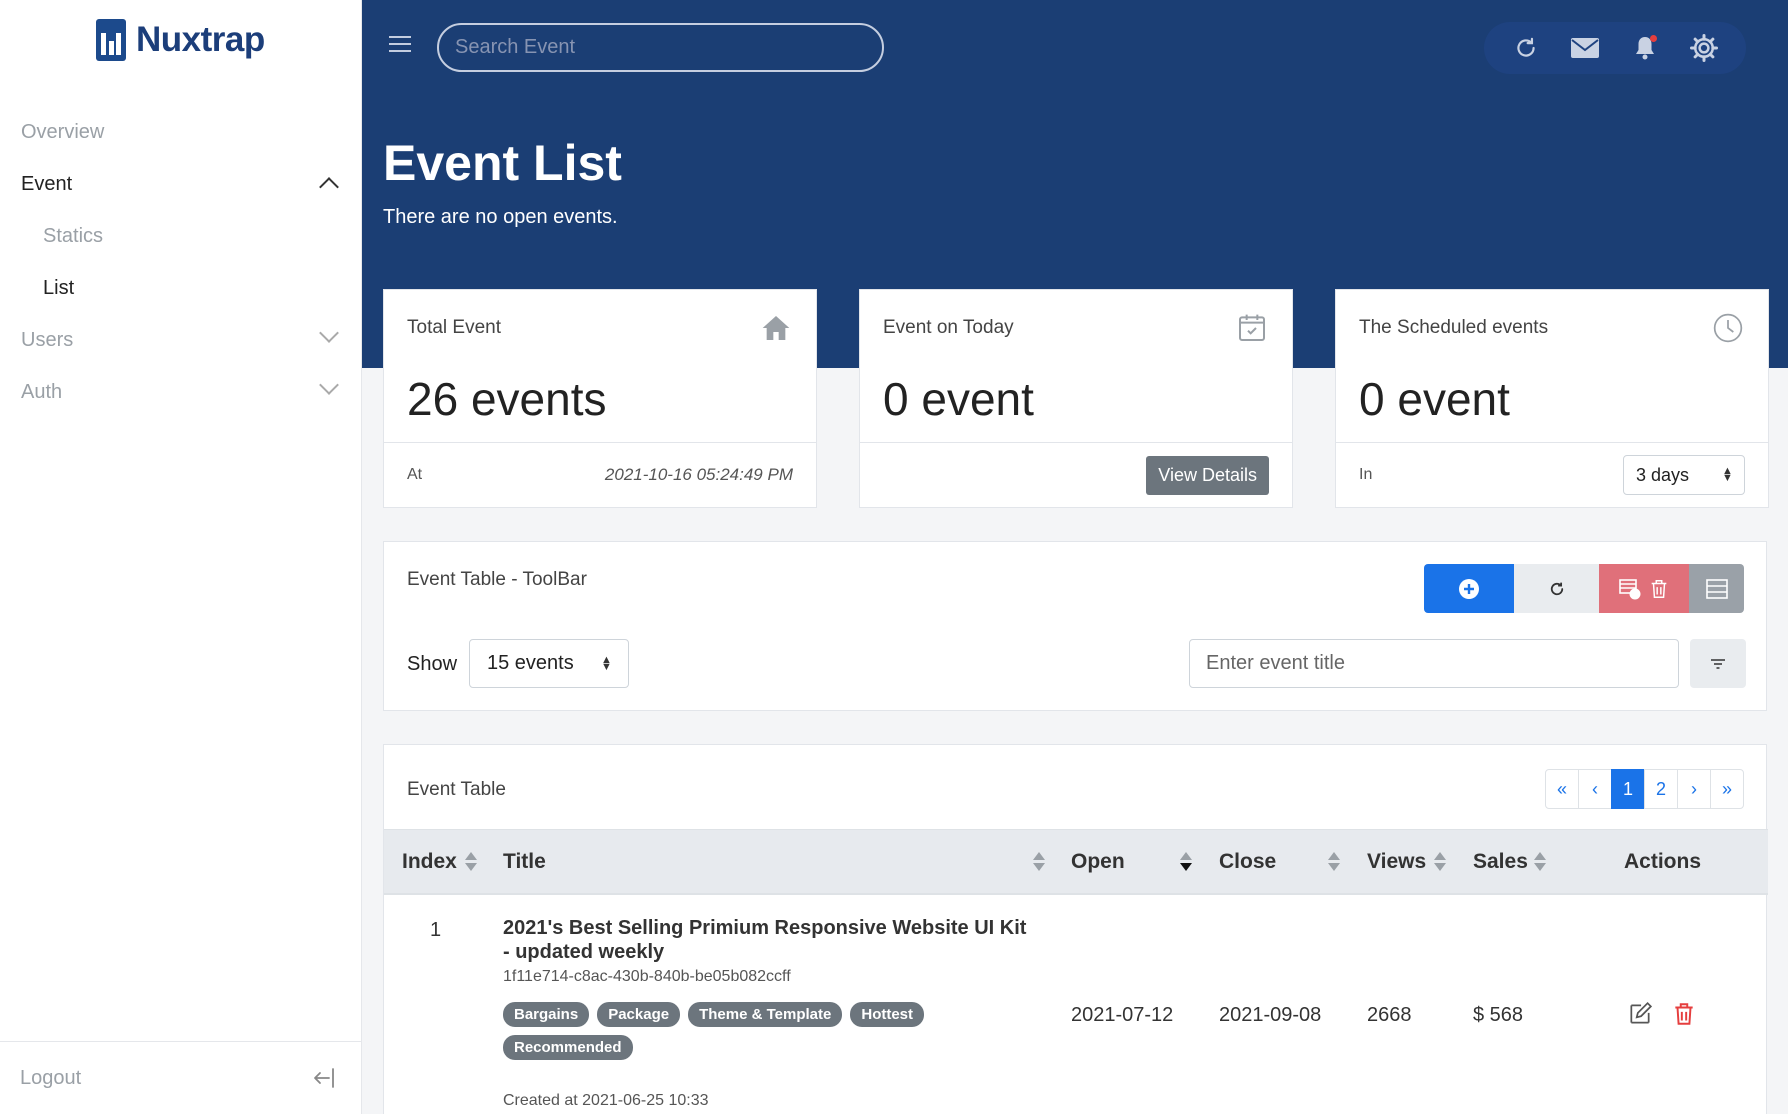  I want to click on delete-selected-button, so click(1644, 588).